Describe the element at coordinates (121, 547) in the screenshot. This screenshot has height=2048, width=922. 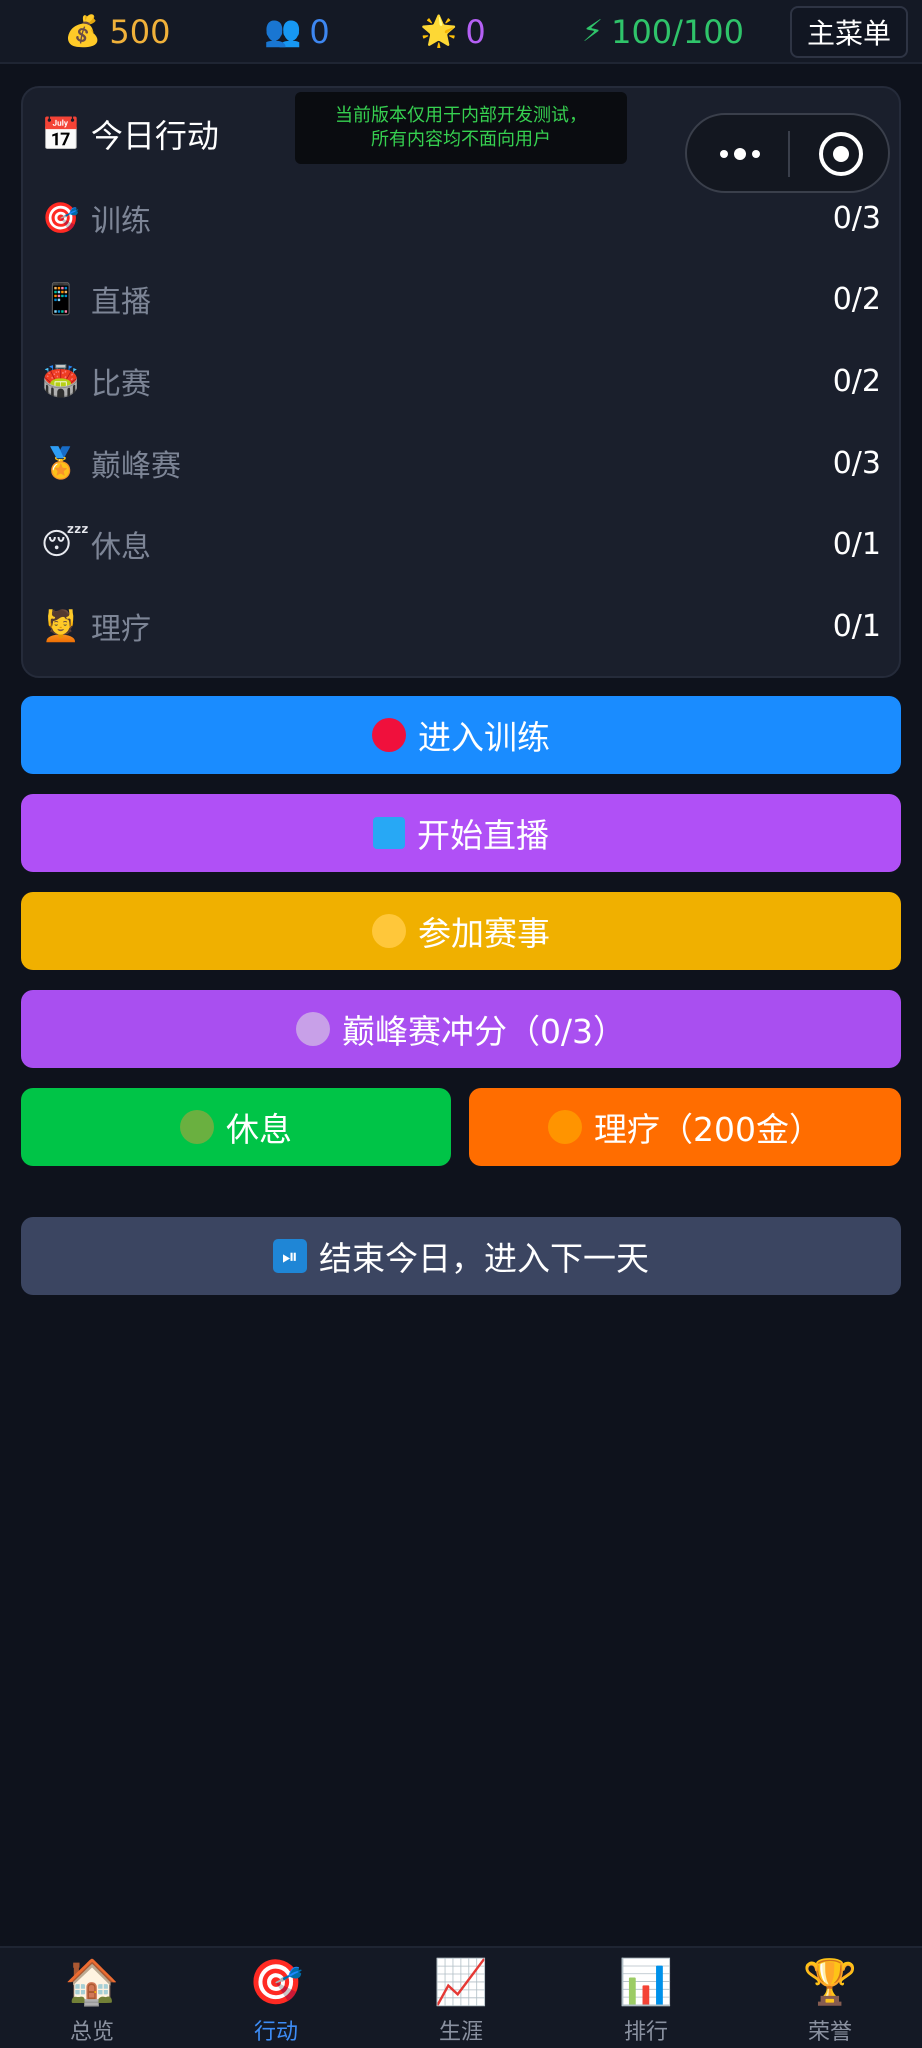
I see `action-name: 休息` at that location.